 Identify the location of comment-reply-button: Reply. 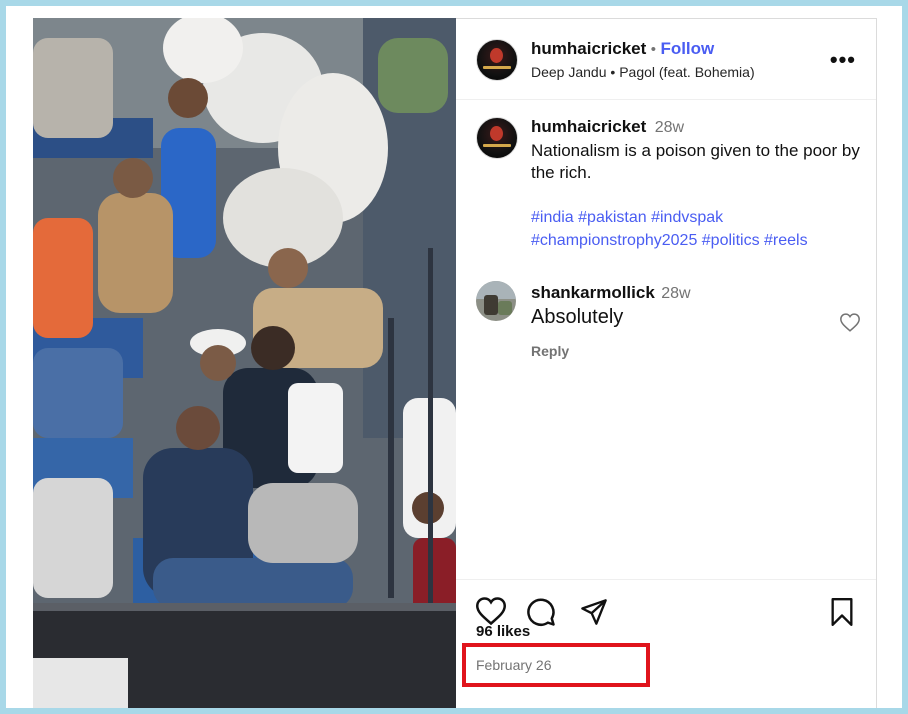
(696, 351).